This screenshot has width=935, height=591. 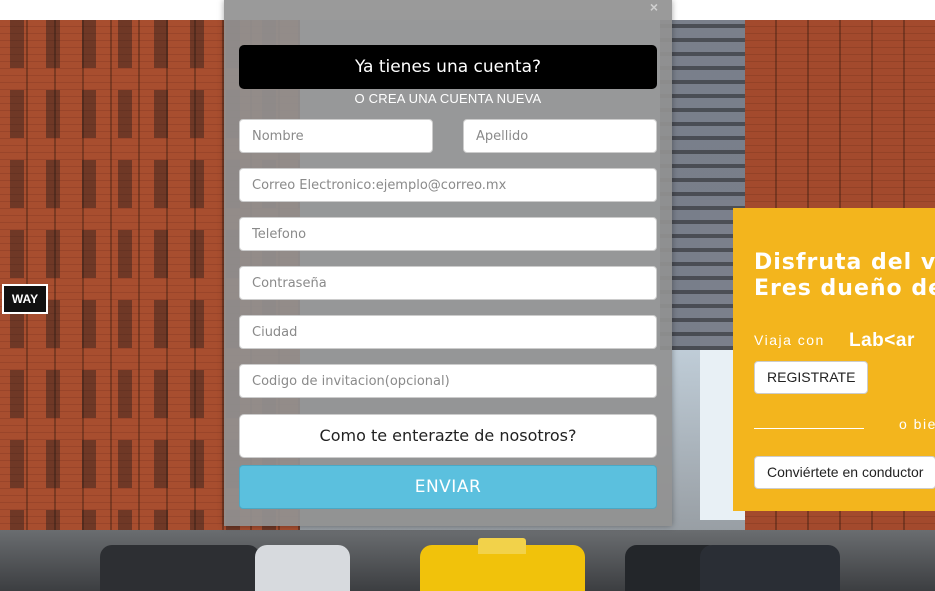 What do you see at coordinates (448, 487) in the screenshot?
I see `submit-button: ENVIAR` at bounding box center [448, 487].